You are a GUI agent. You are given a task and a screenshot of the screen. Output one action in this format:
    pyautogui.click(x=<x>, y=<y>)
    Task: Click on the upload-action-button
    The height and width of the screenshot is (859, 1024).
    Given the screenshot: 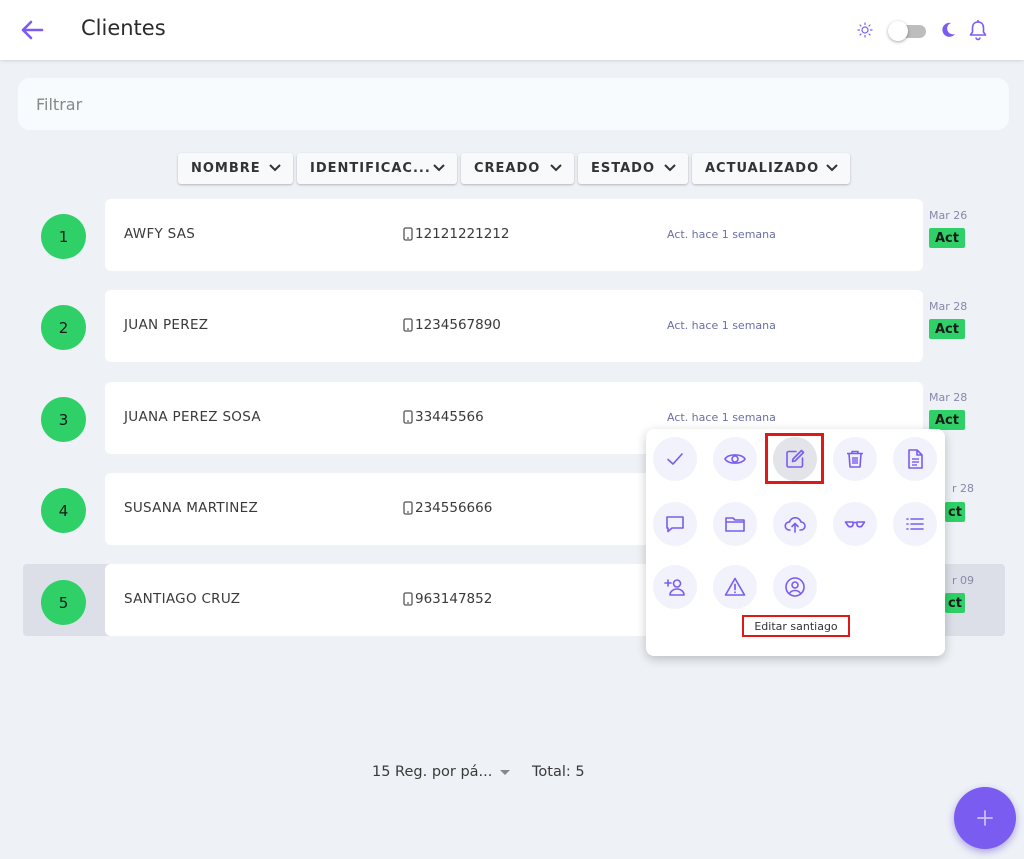 What is the action you would take?
    pyautogui.click(x=795, y=524)
    